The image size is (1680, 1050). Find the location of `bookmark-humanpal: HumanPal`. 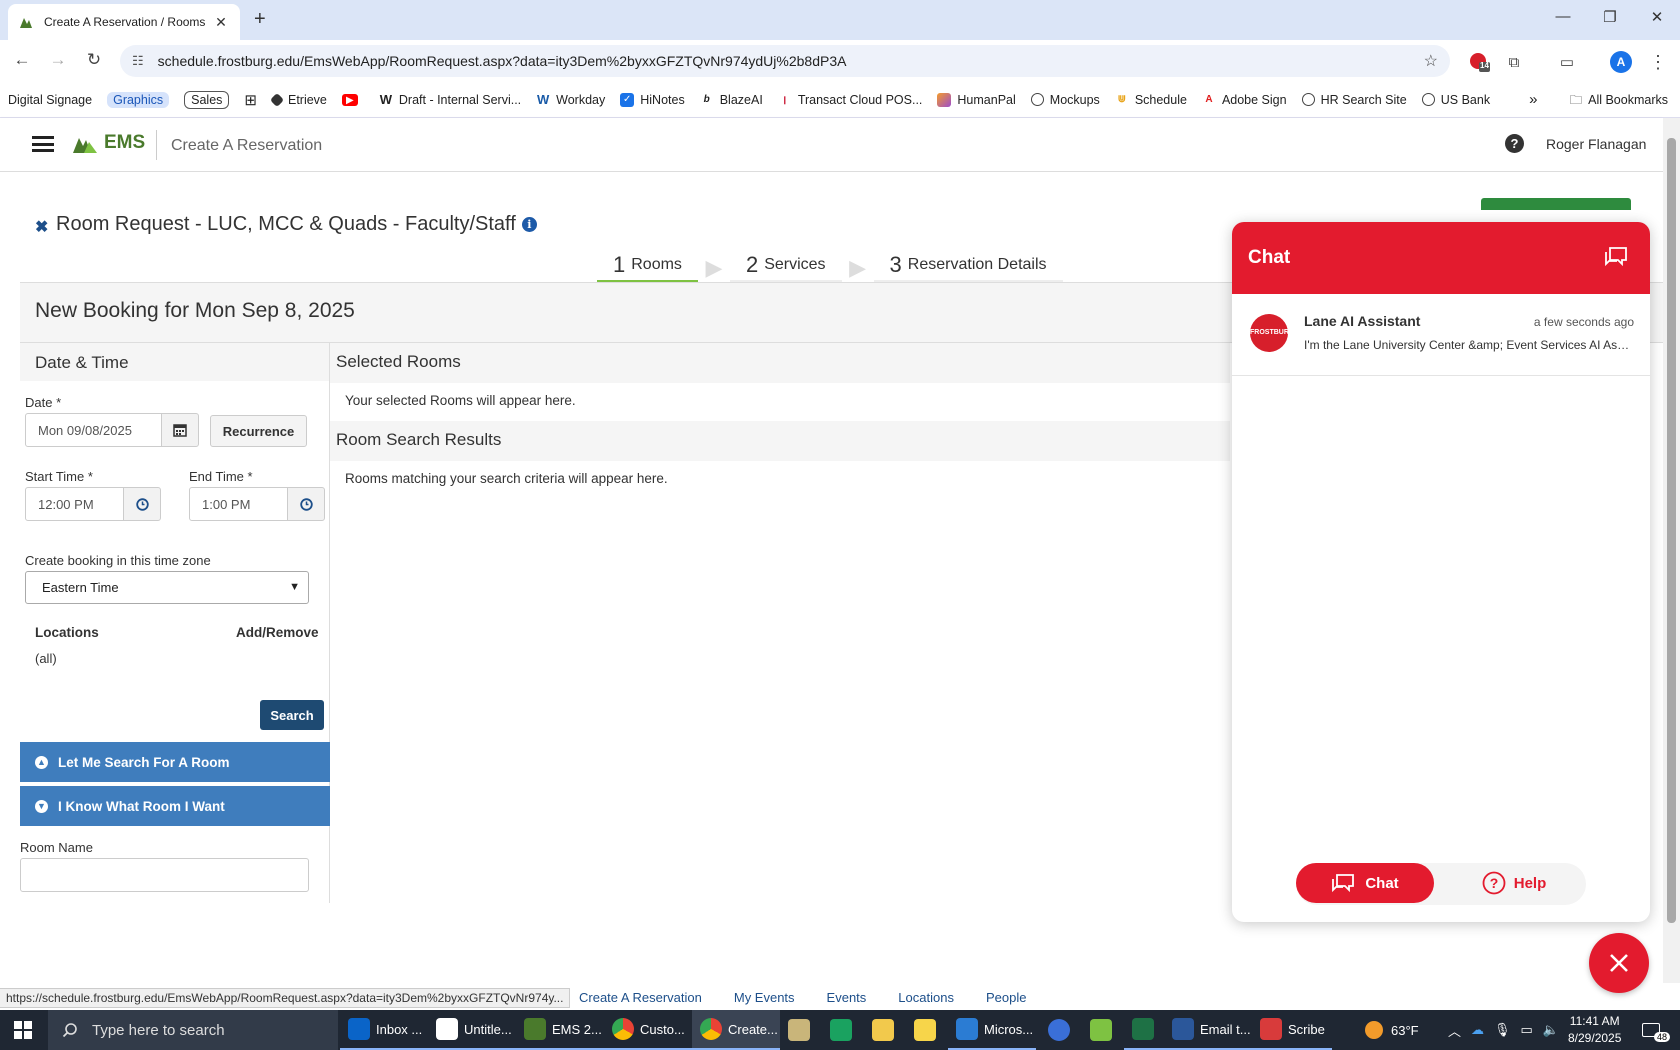

bookmark-humanpal: HumanPal is located at coordinates (976, 99).